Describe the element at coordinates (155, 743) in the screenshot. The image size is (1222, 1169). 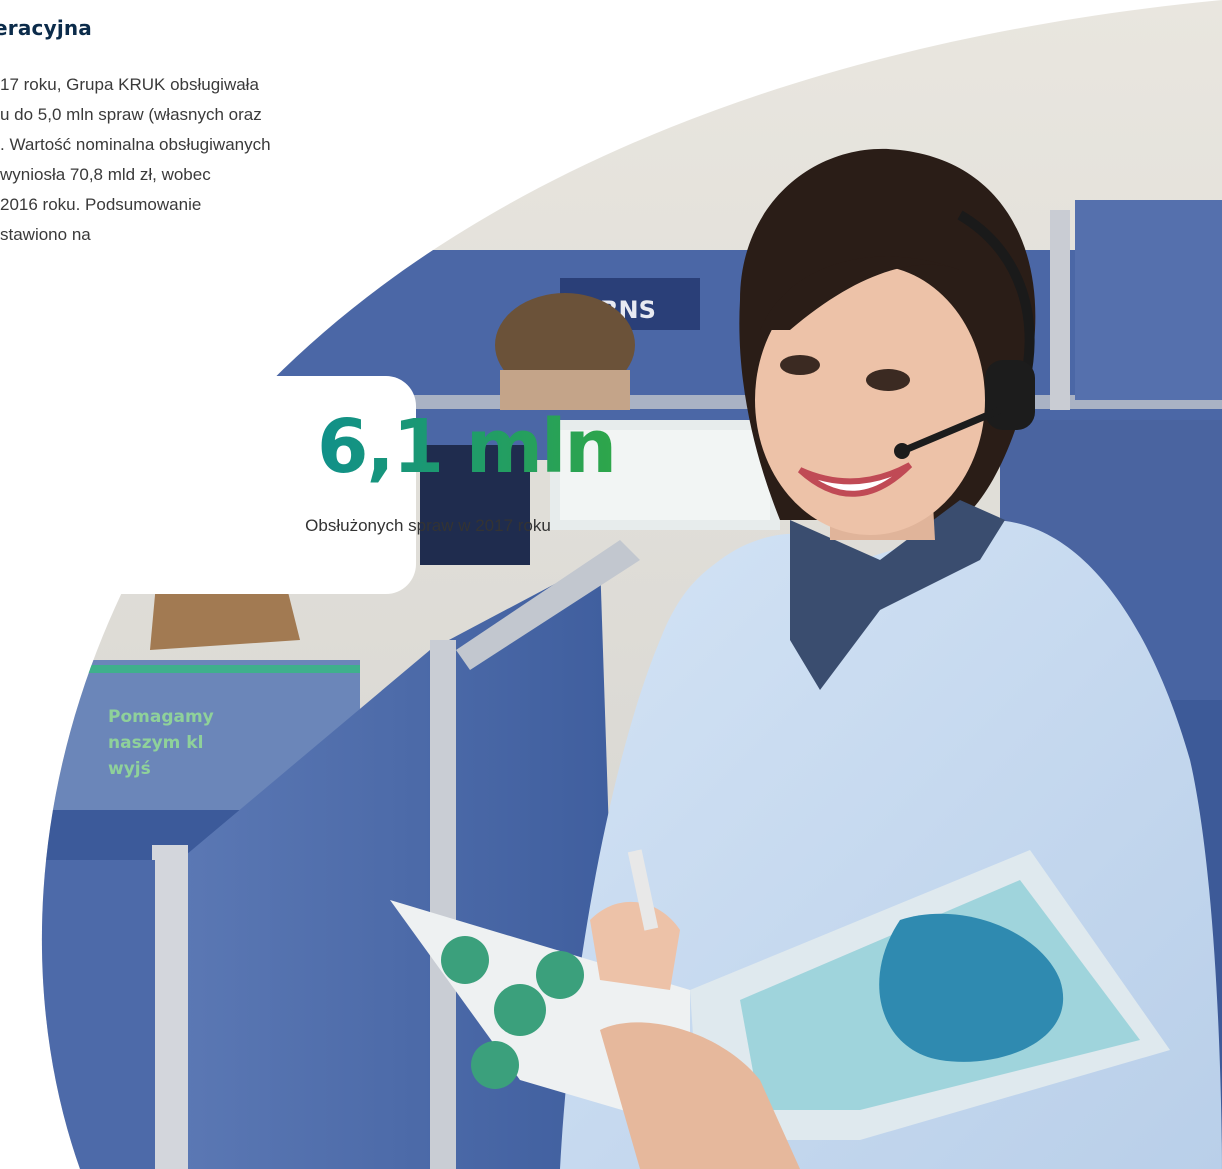
I see `svg-text: naszym kl` at that location.